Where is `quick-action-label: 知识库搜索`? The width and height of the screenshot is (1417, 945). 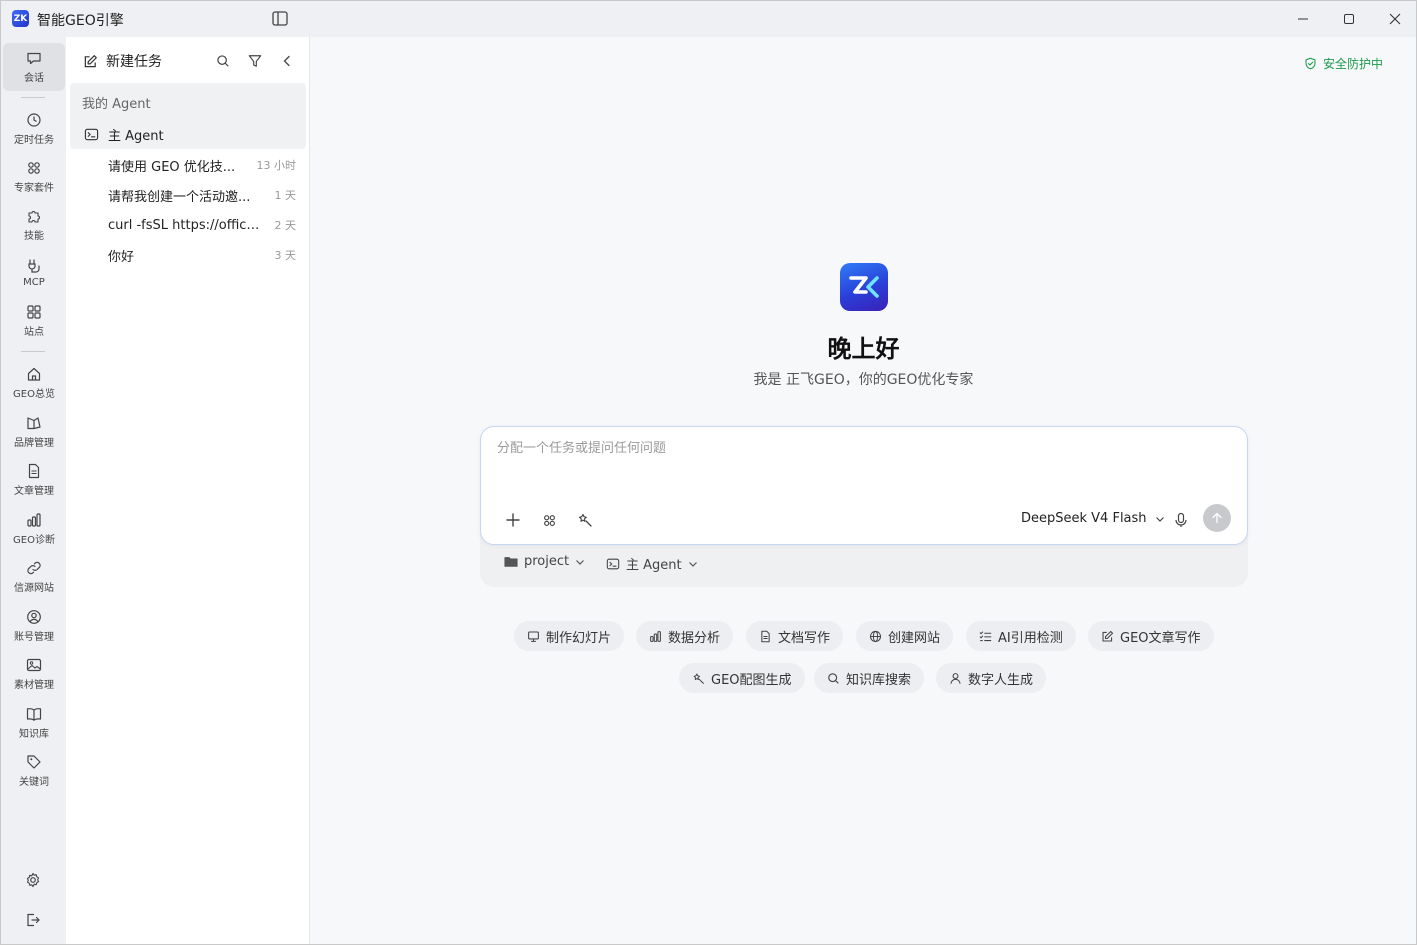
quick-action-label: 知识库搜索 is located at coordinates (879, 680).